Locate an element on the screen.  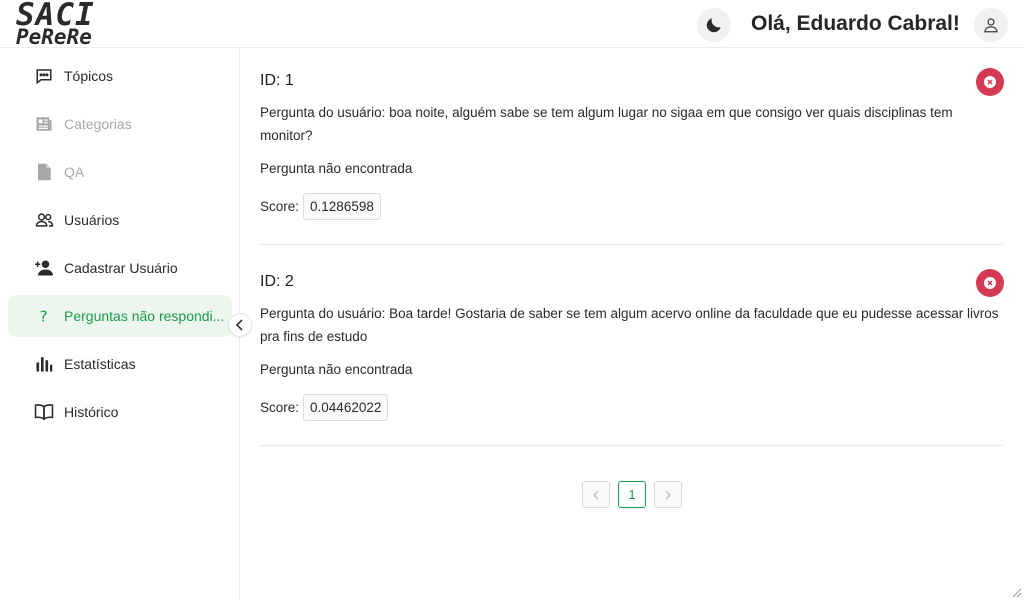
app-header: SACI PeReRe Olá, Eduardo Cabral! is located at coordinates (512, 24).